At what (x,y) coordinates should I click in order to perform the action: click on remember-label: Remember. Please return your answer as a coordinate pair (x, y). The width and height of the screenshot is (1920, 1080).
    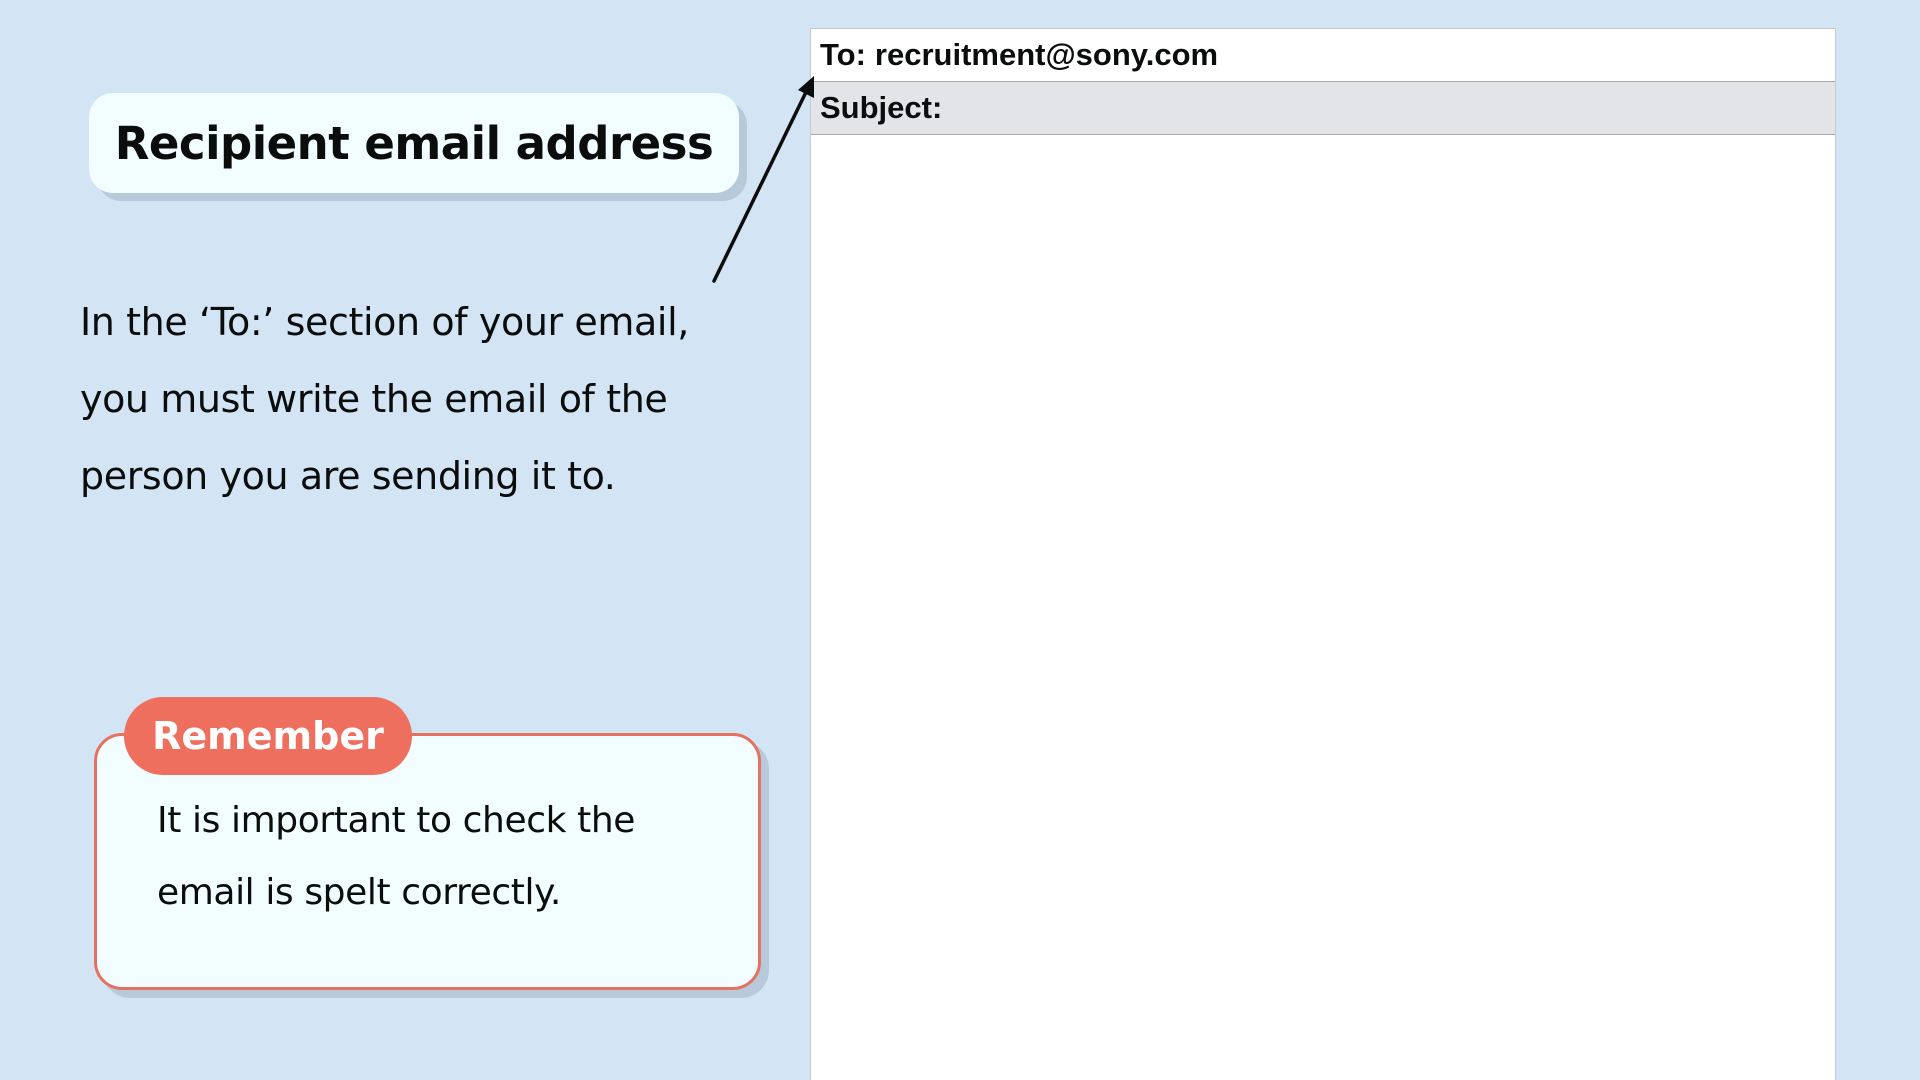
    Looking at the image, I should click on (268, 736).